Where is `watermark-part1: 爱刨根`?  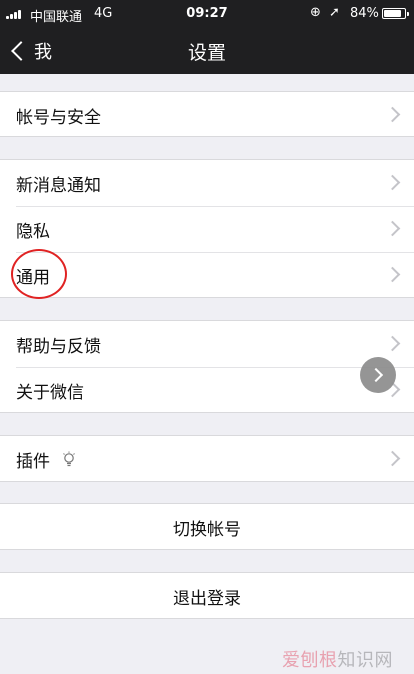
watermark-part1: 爱刨根 is located at coordinates (310, 660).